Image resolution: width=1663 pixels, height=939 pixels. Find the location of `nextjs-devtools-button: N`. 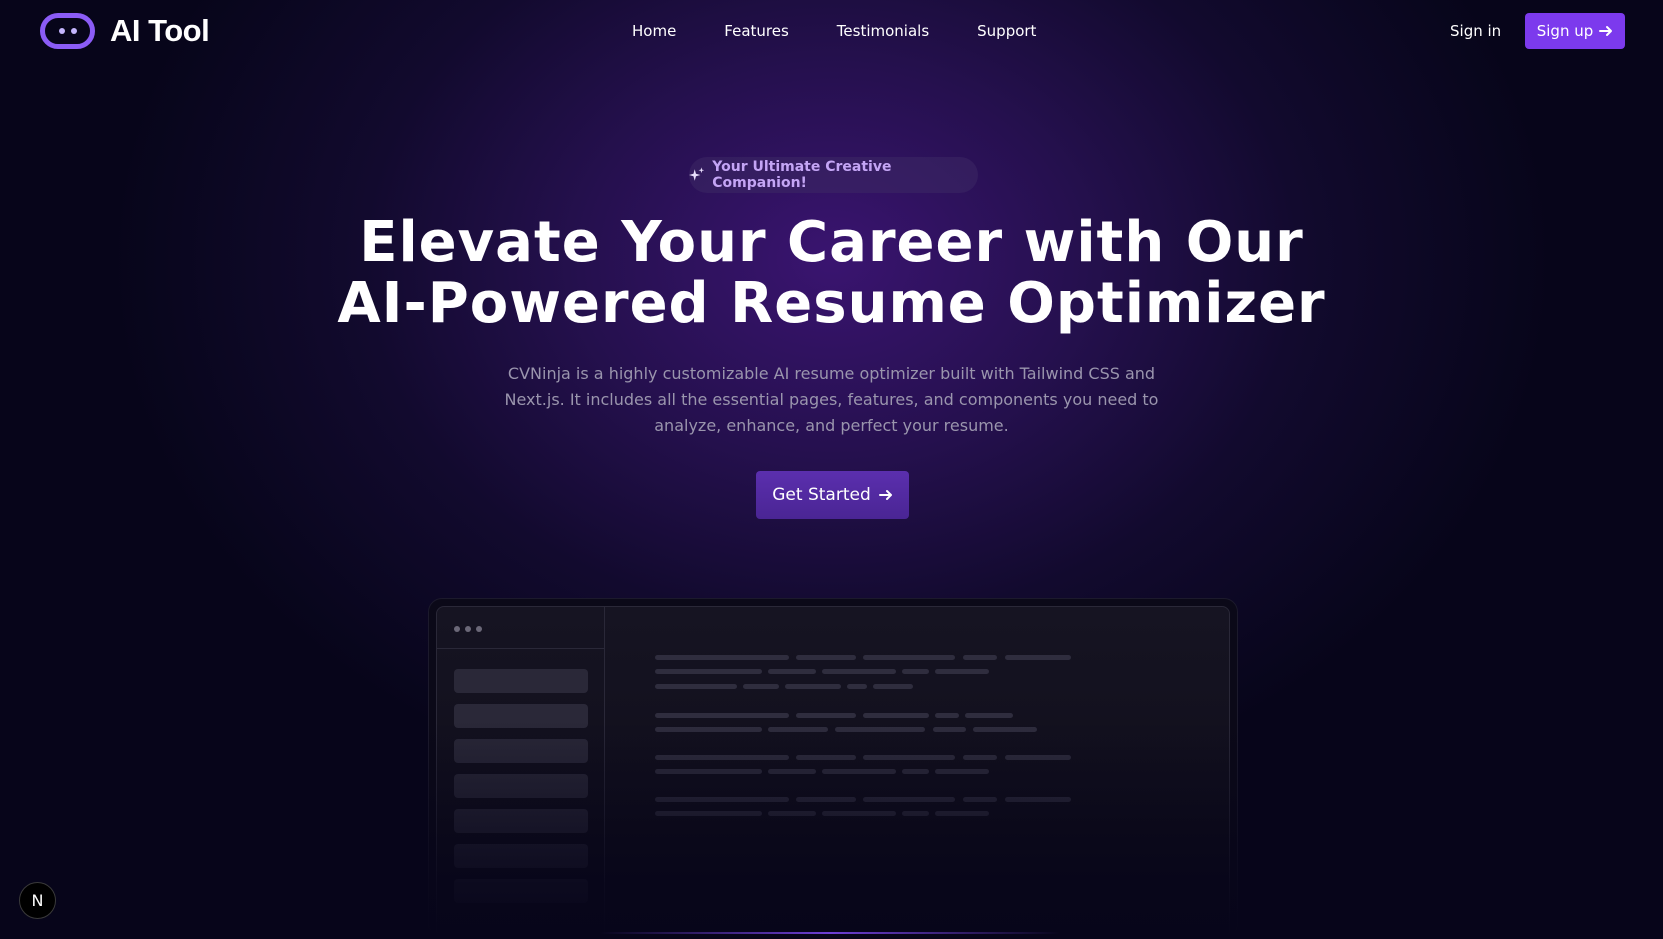

nextjs-devtools-button: N is located at coordinates (37, 900).